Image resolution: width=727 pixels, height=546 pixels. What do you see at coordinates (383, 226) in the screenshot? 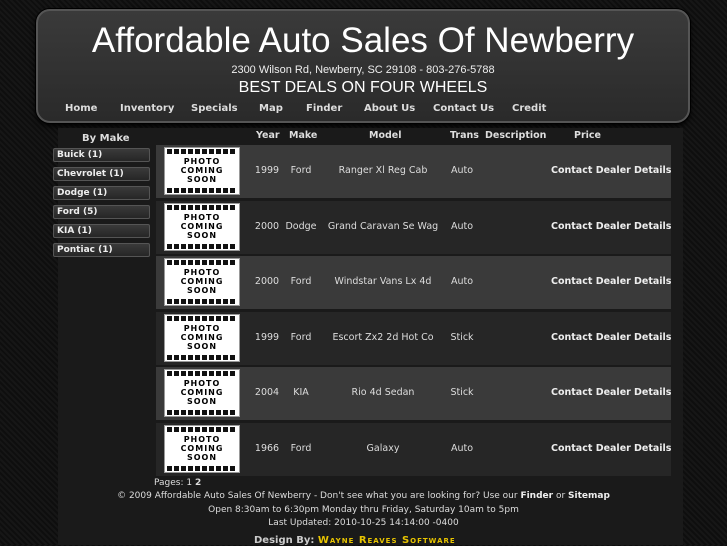
I see `cell-model: Grand Caravan Se Wag` at bounding box center [383, 226].